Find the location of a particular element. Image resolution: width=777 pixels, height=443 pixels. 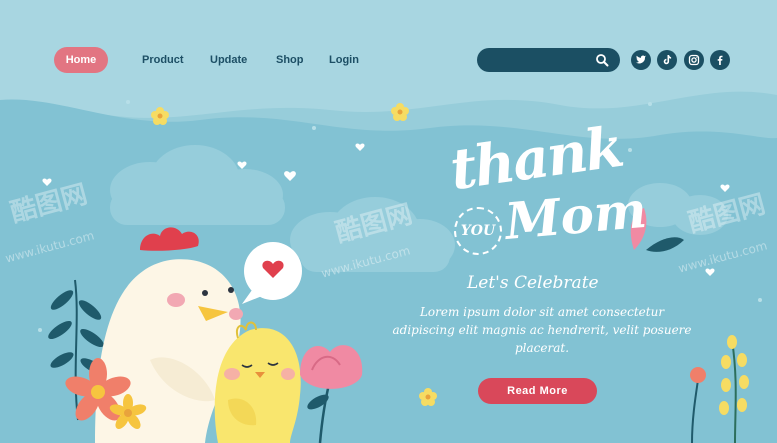

read-more-button: Read More is located at coordinates (537, 391).